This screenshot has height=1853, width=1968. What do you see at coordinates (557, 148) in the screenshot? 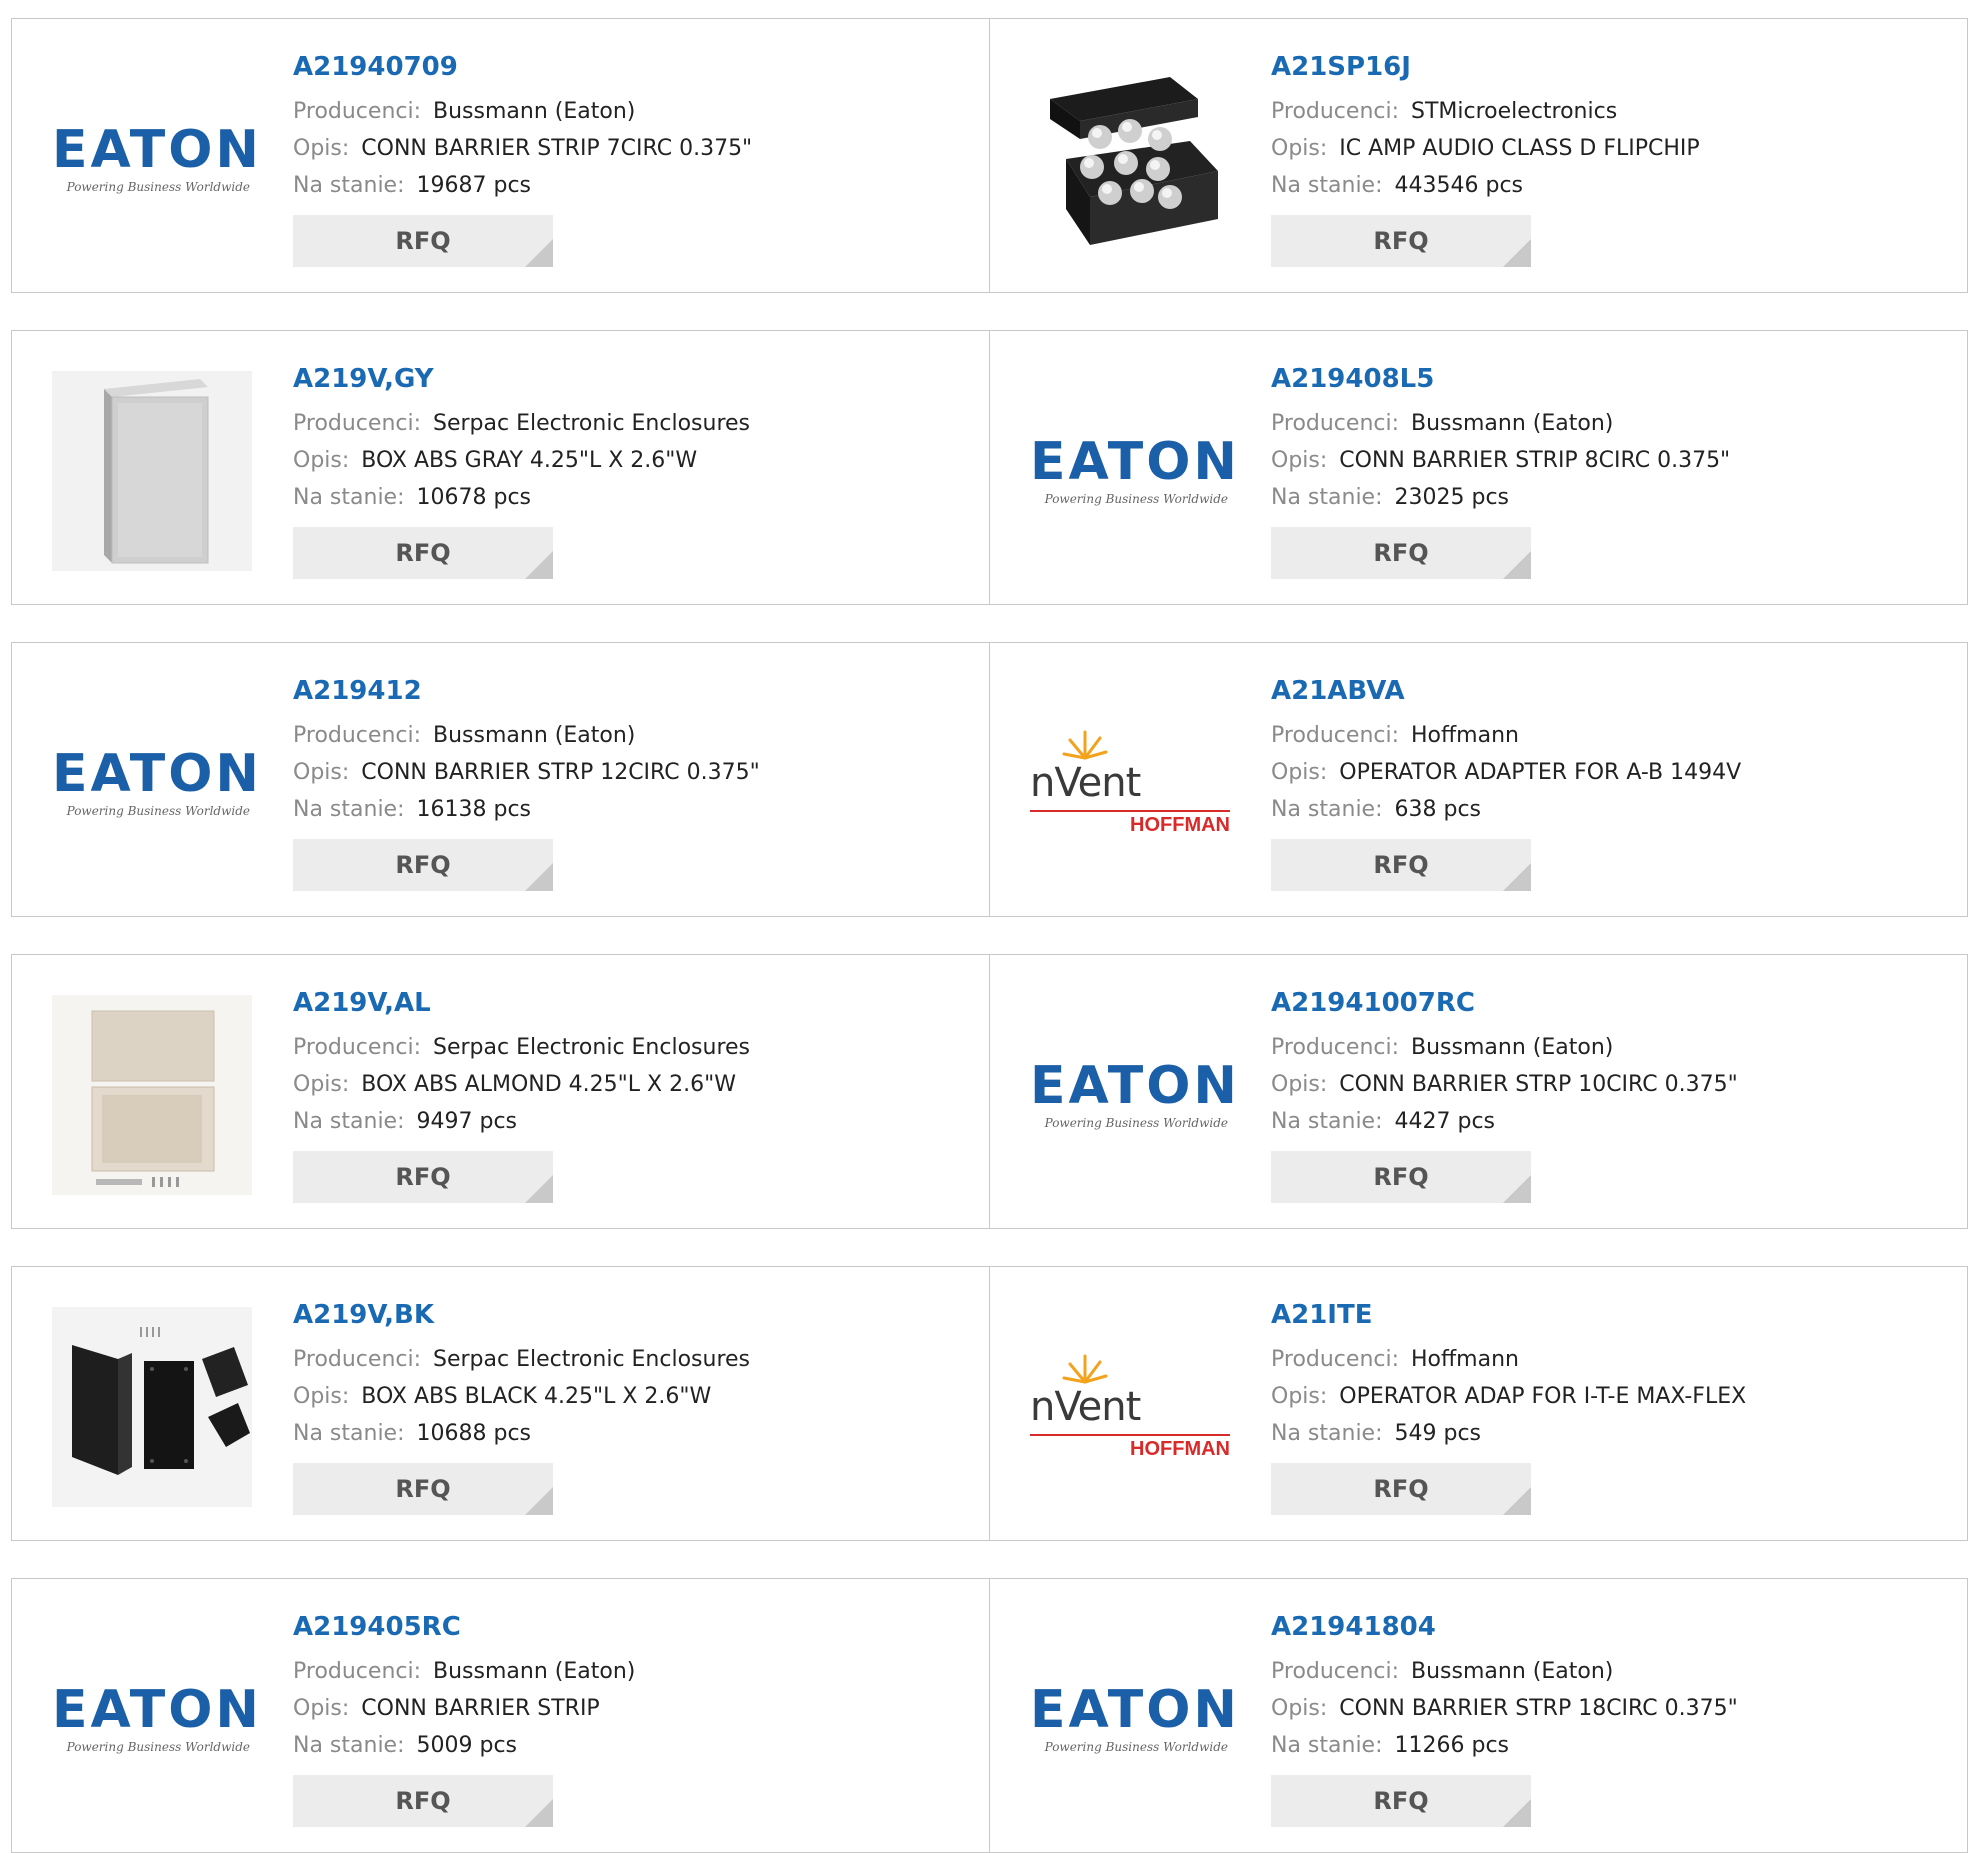
I see `description-value: CONN BARRIER STRIP 7CIRC 0.375"` at bounding box center [557, 148].